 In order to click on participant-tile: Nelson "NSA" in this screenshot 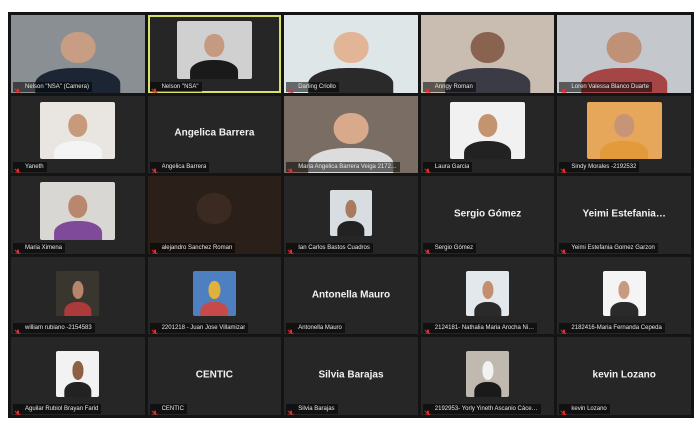, I will do `click(214, 54)`.